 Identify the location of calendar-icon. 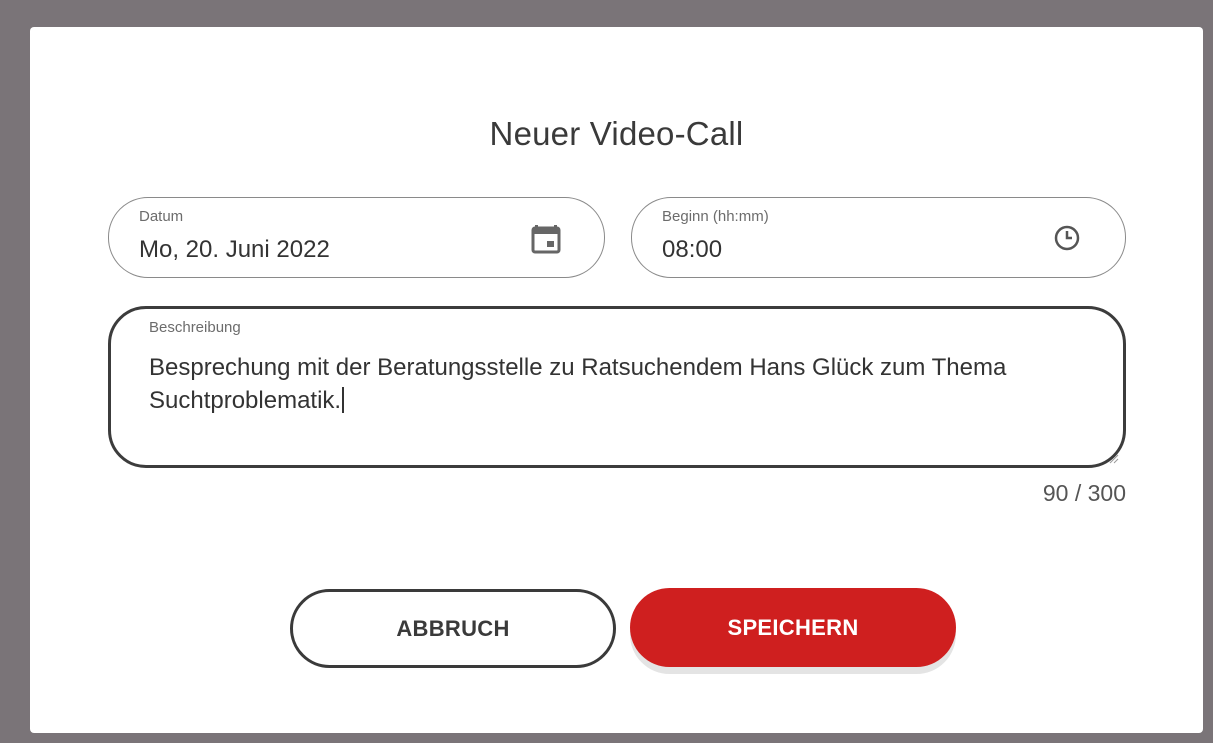
(546, 238).